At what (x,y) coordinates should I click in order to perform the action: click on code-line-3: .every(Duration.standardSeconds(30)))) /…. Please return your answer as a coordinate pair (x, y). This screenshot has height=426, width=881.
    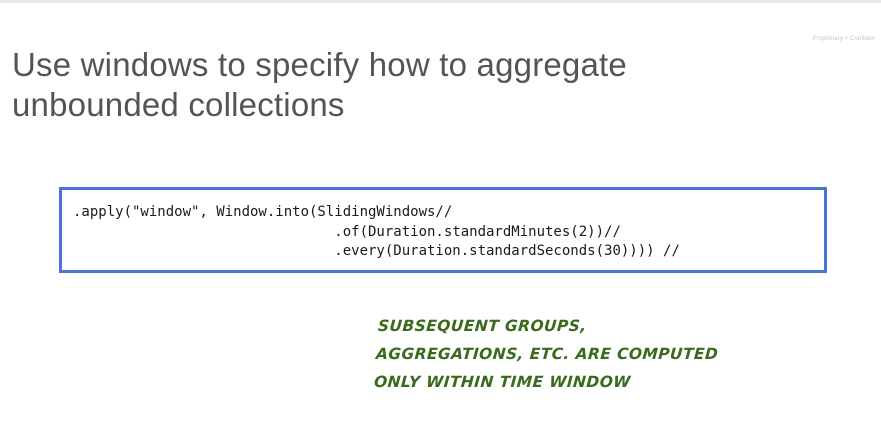
    Looking at the image, I should click on (376, 251).